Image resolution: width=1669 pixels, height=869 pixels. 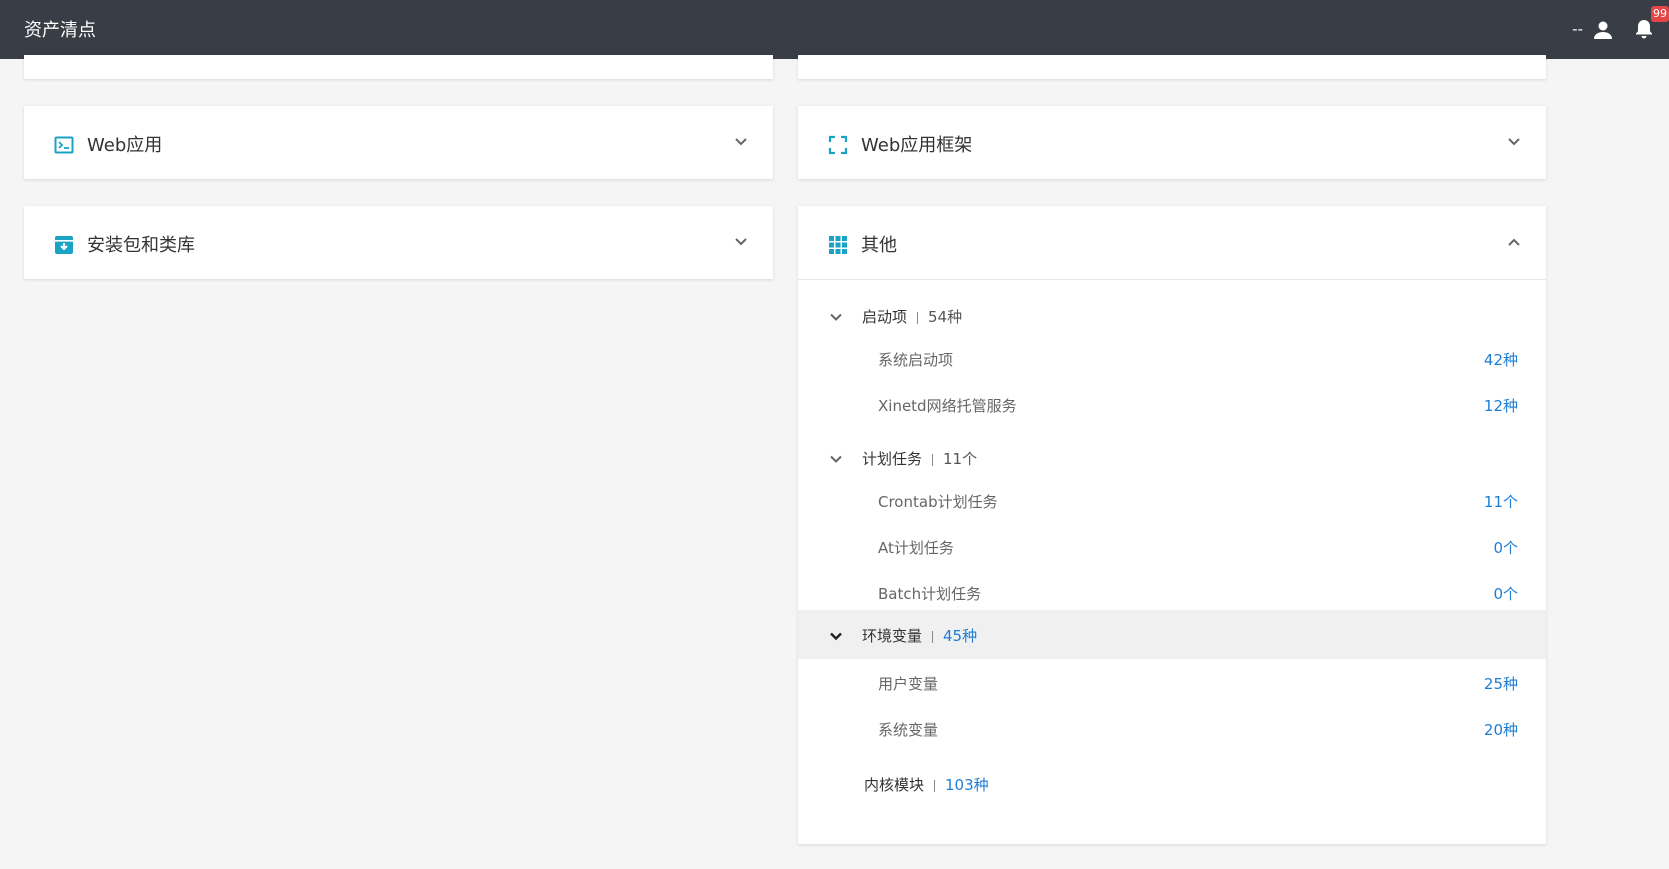 I want to click on card-header: 其他, so click(x=1172, y=242).